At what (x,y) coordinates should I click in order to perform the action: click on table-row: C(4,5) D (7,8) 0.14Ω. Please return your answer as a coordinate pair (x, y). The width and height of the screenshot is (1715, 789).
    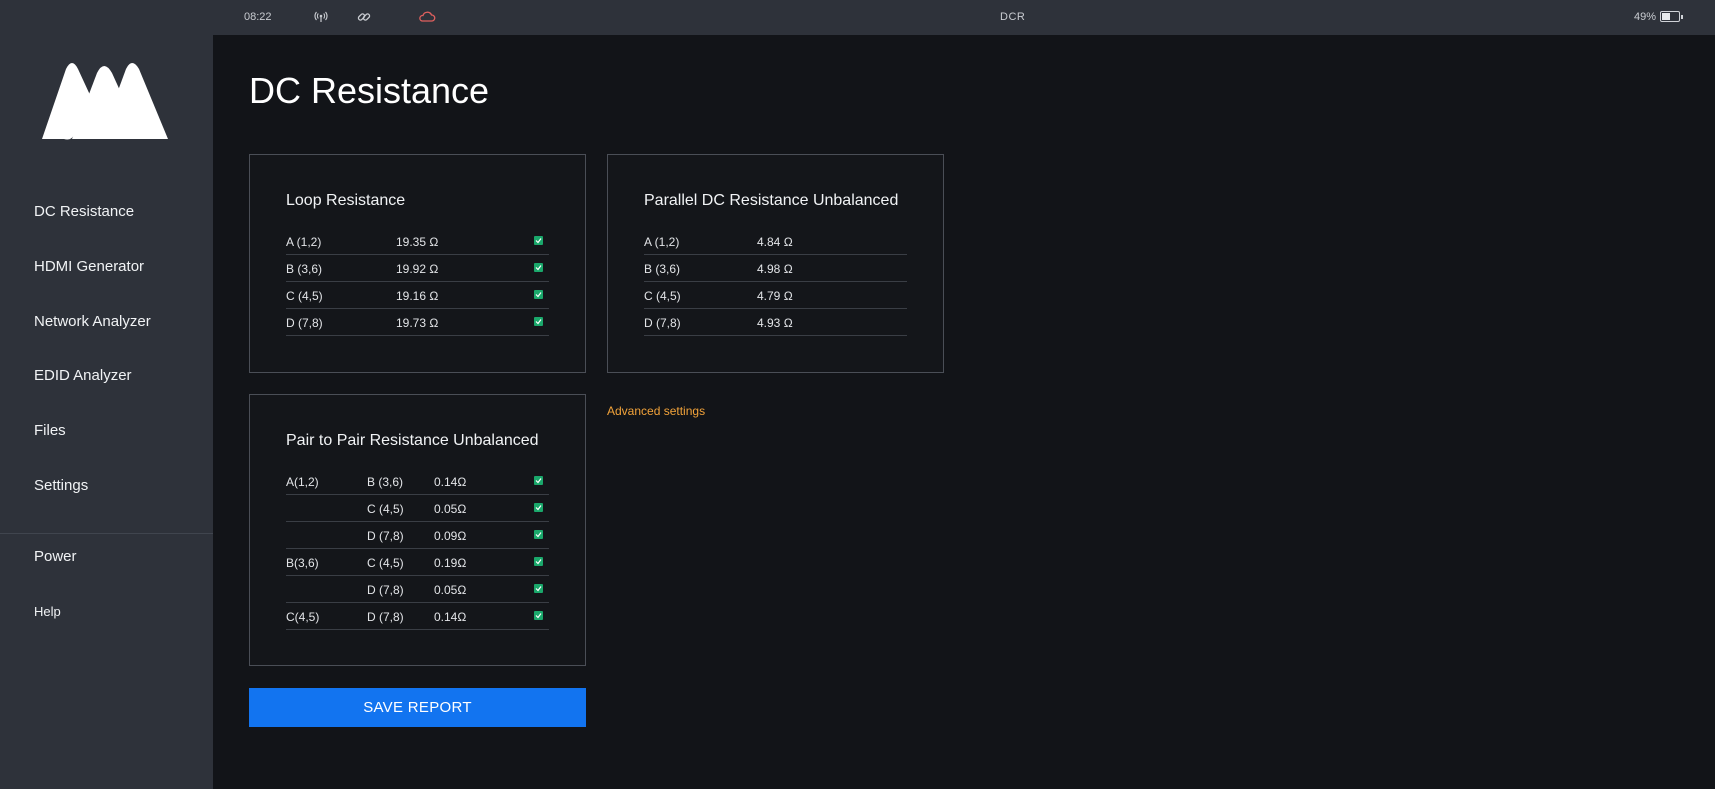
    Looking at the image, I should click on (417, 616).